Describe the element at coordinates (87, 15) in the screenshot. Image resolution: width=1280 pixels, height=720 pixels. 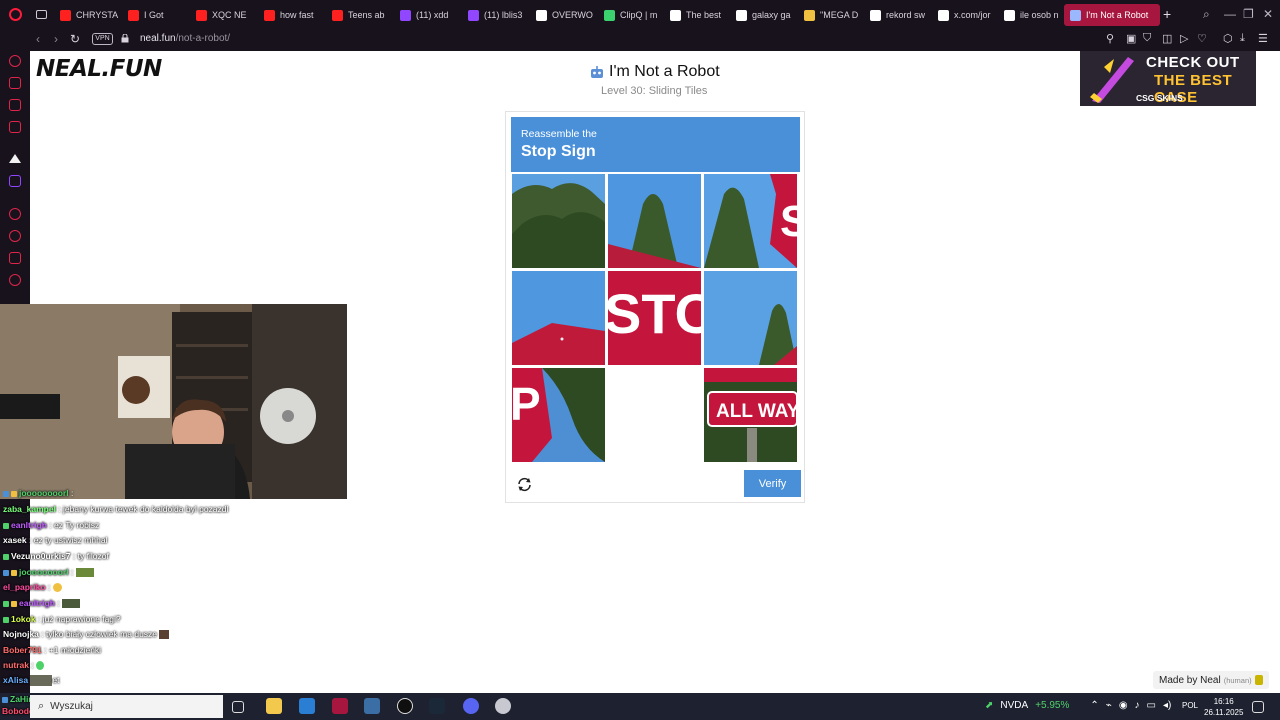
I see `browser-tab: CHRYSTA` at that location.